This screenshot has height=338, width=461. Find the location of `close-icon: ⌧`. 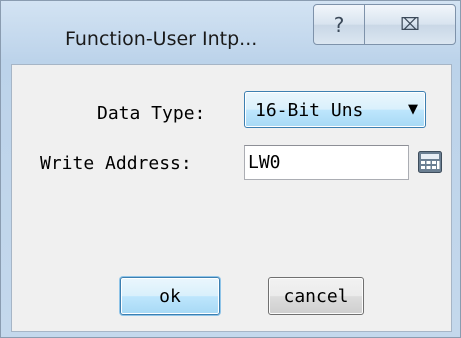

close-icon: ⌧ is located at coordinates (410, 24).